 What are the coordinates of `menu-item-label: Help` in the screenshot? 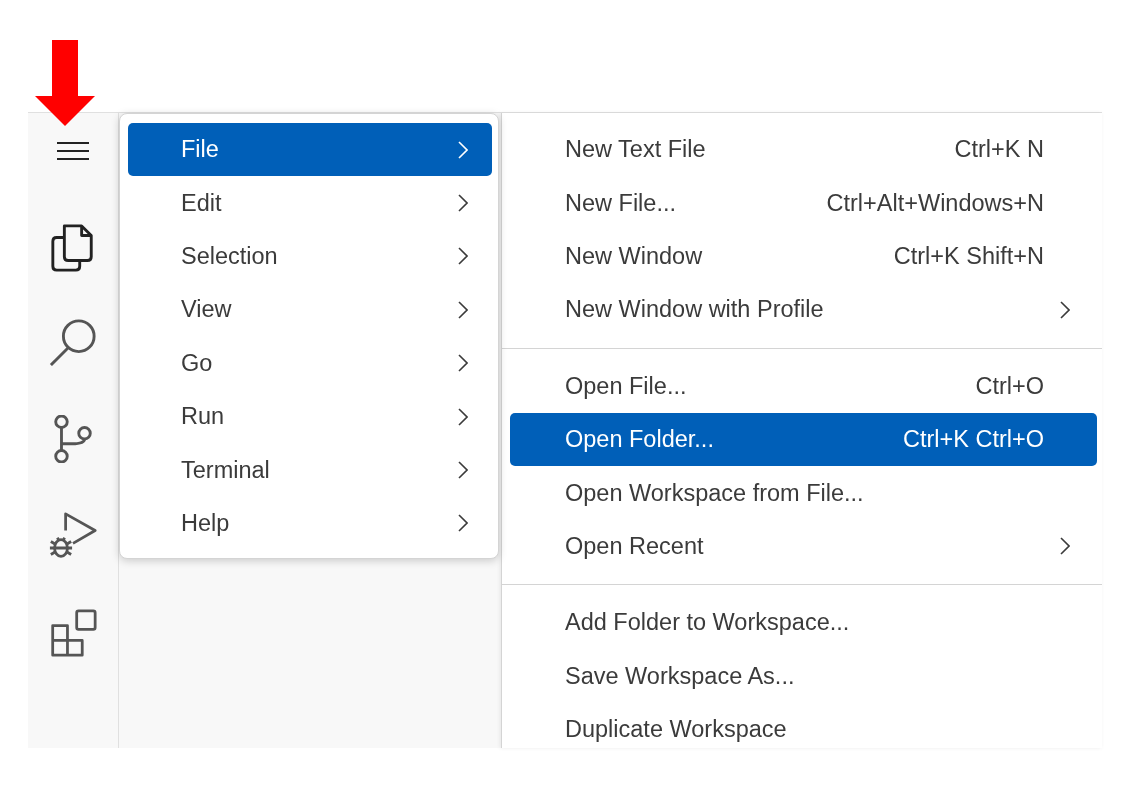 It's located at (206, 523).